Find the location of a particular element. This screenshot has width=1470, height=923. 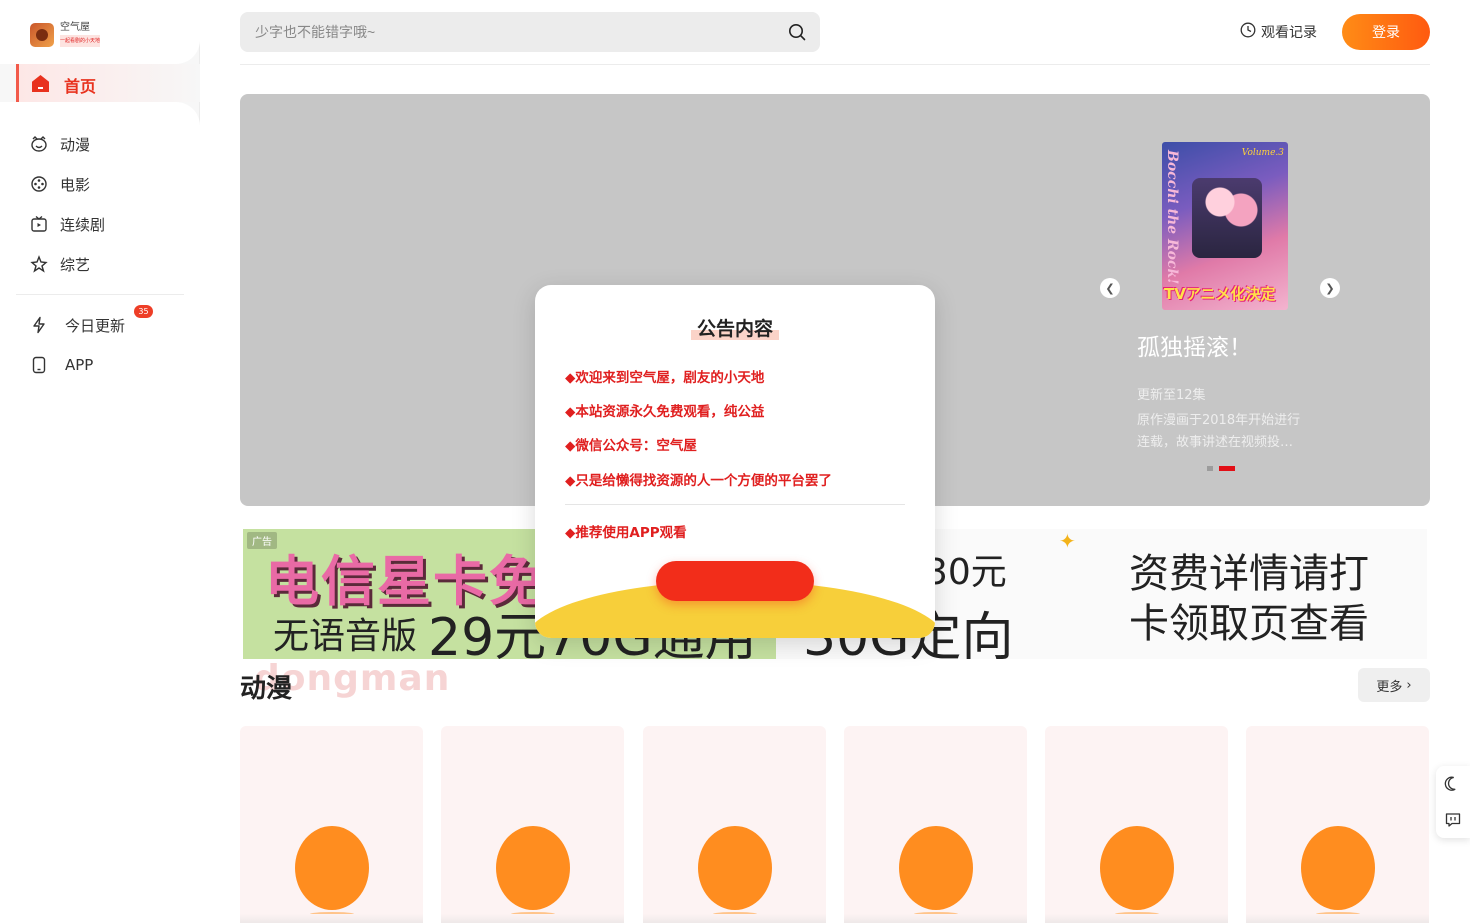

carousel-next-button: ❯ is located at coordinates (1330, 288).